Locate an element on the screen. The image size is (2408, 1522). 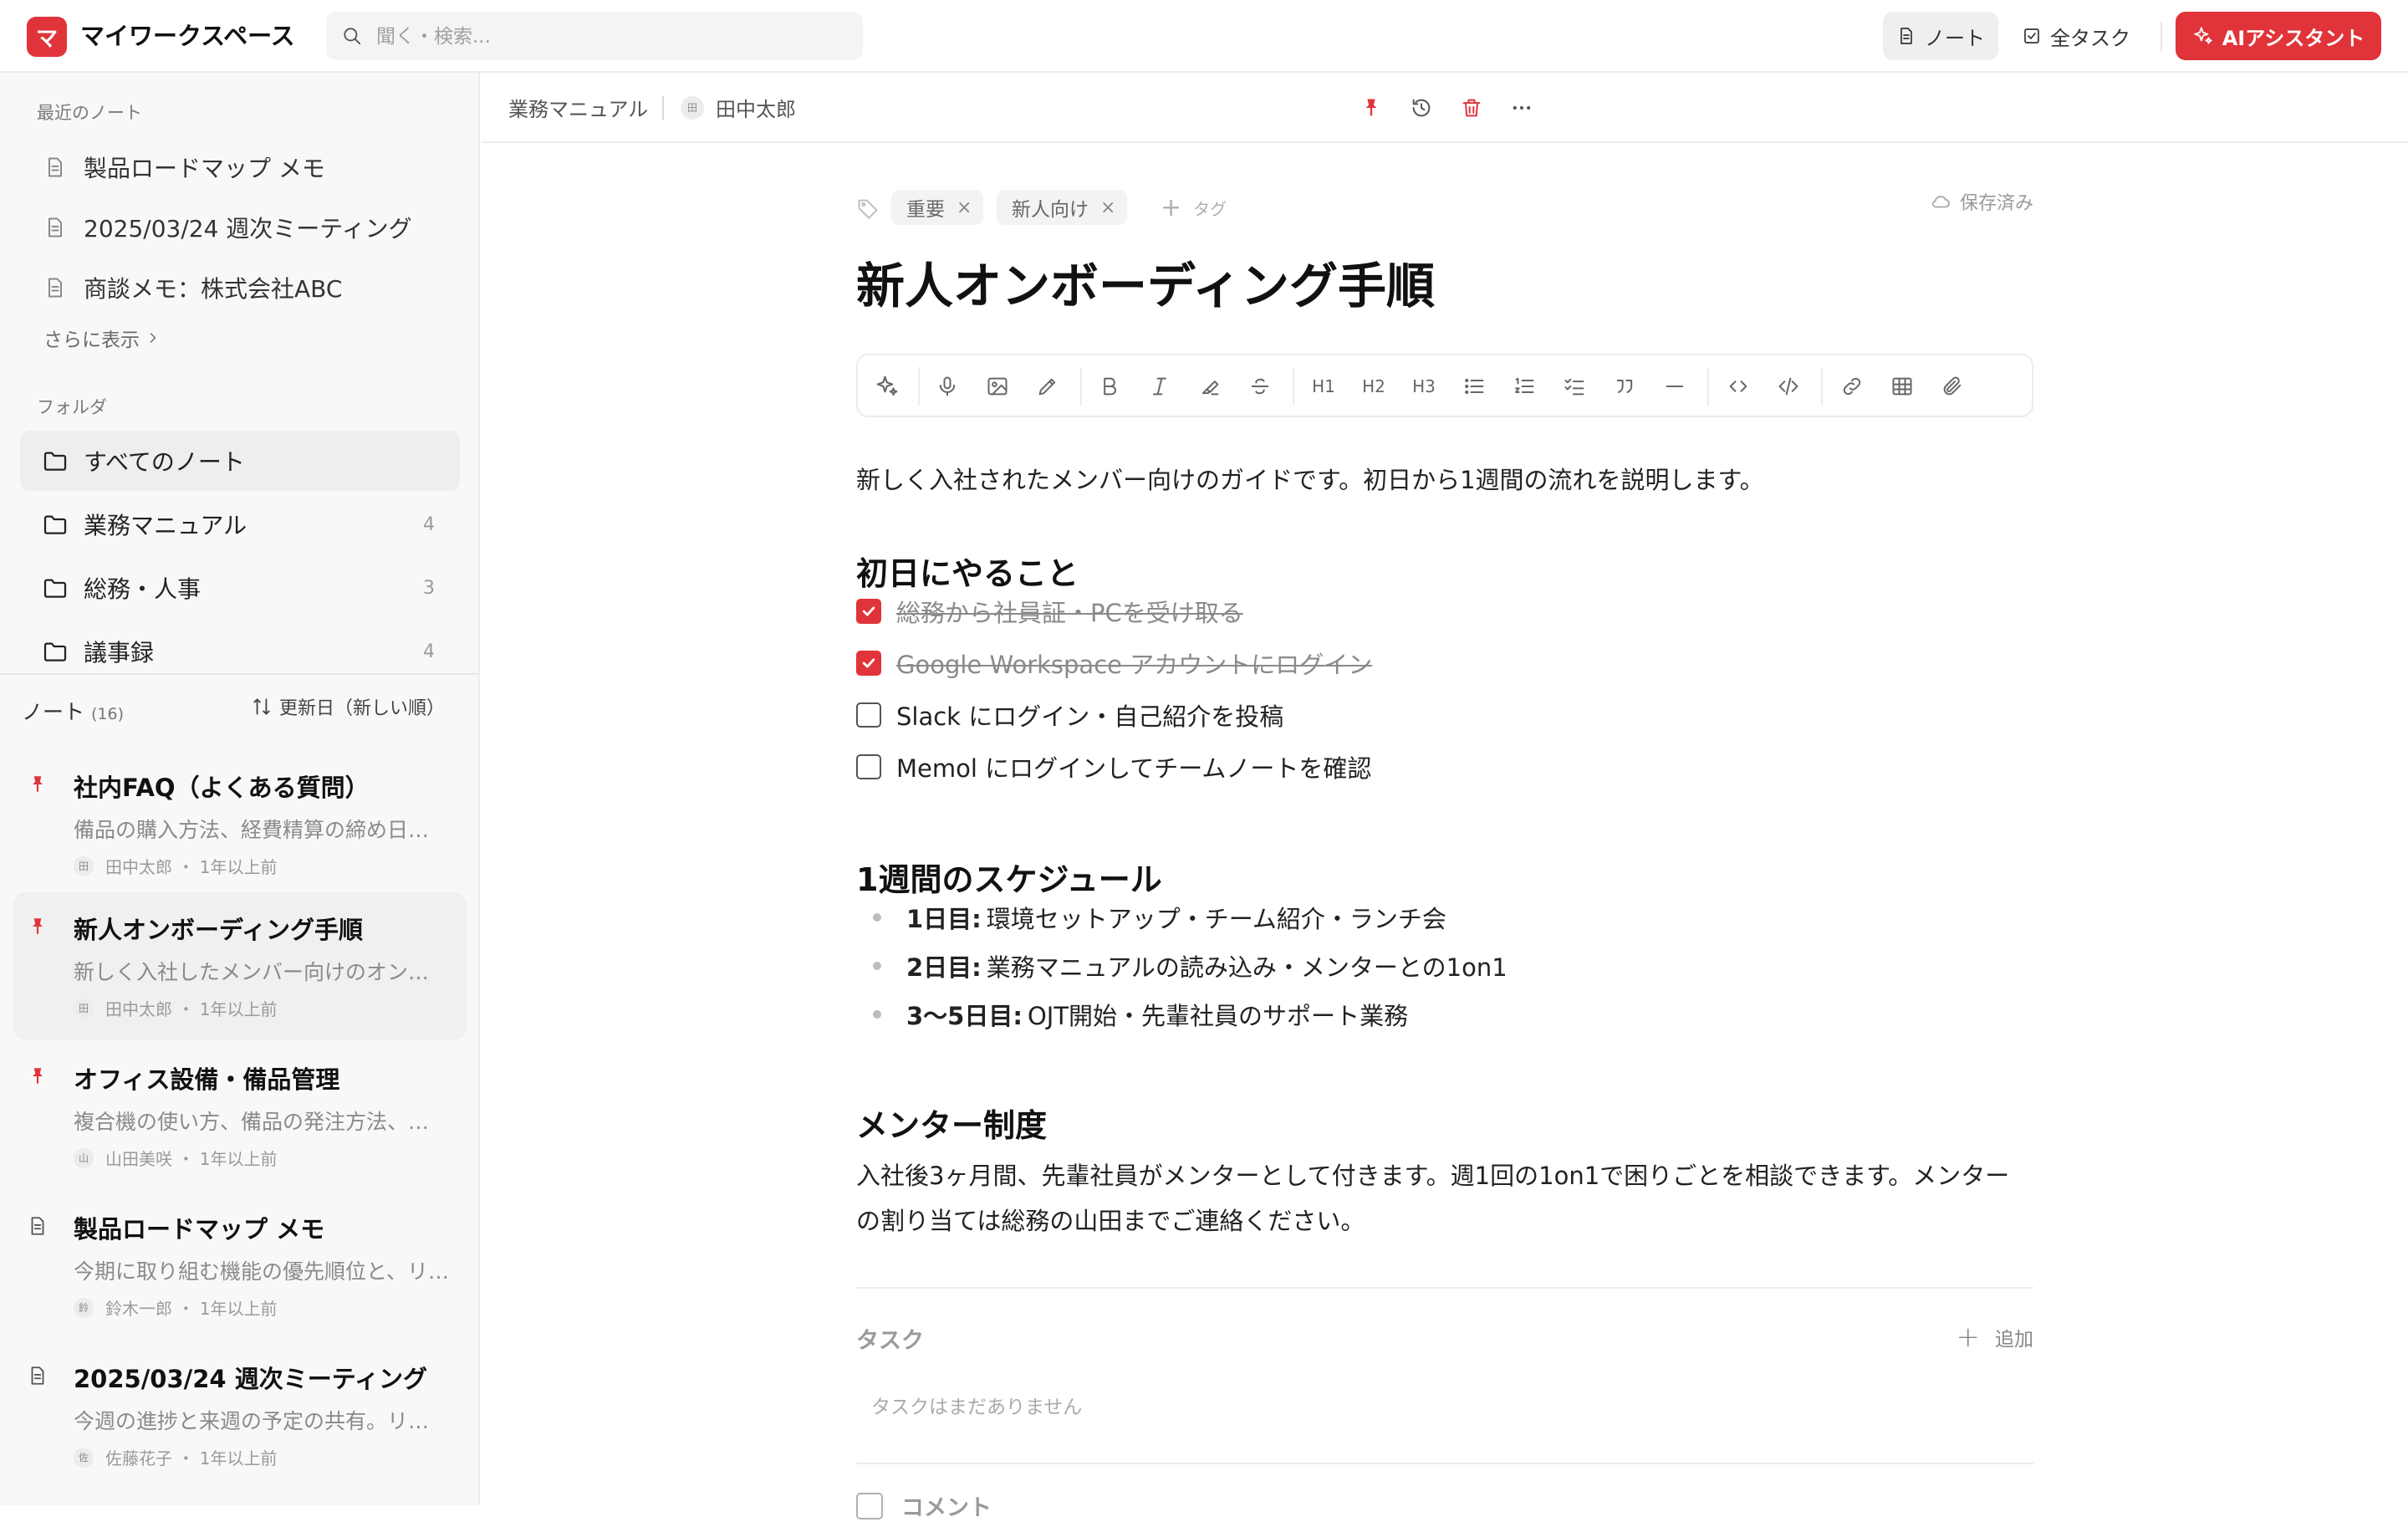
image-icon is located at coordinates (997, 386).